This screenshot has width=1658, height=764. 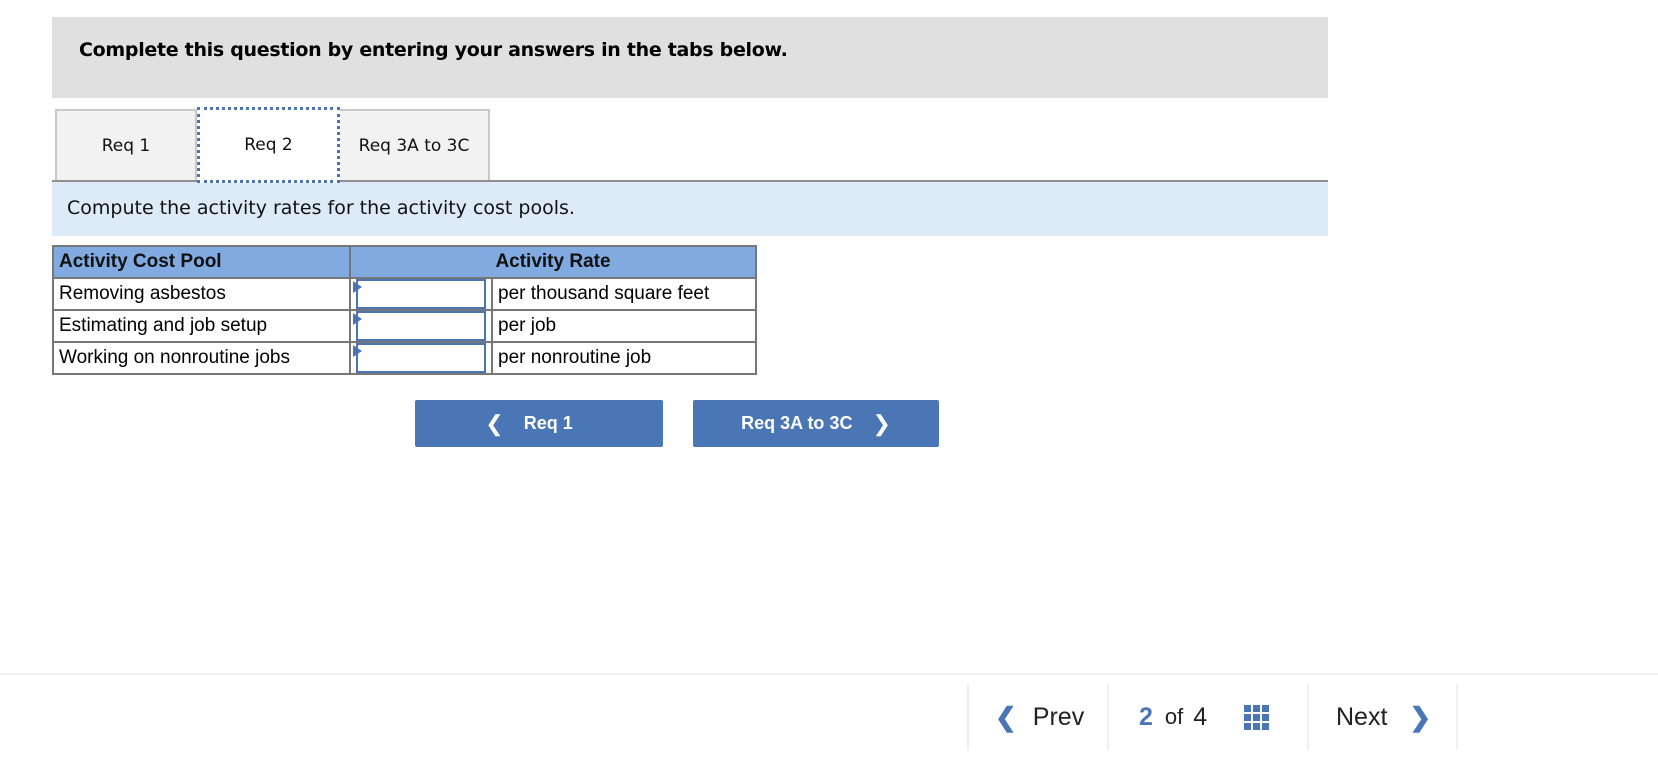 I want to click on next-req-label: Req 3A to 3C, so click(x=797, y=423).